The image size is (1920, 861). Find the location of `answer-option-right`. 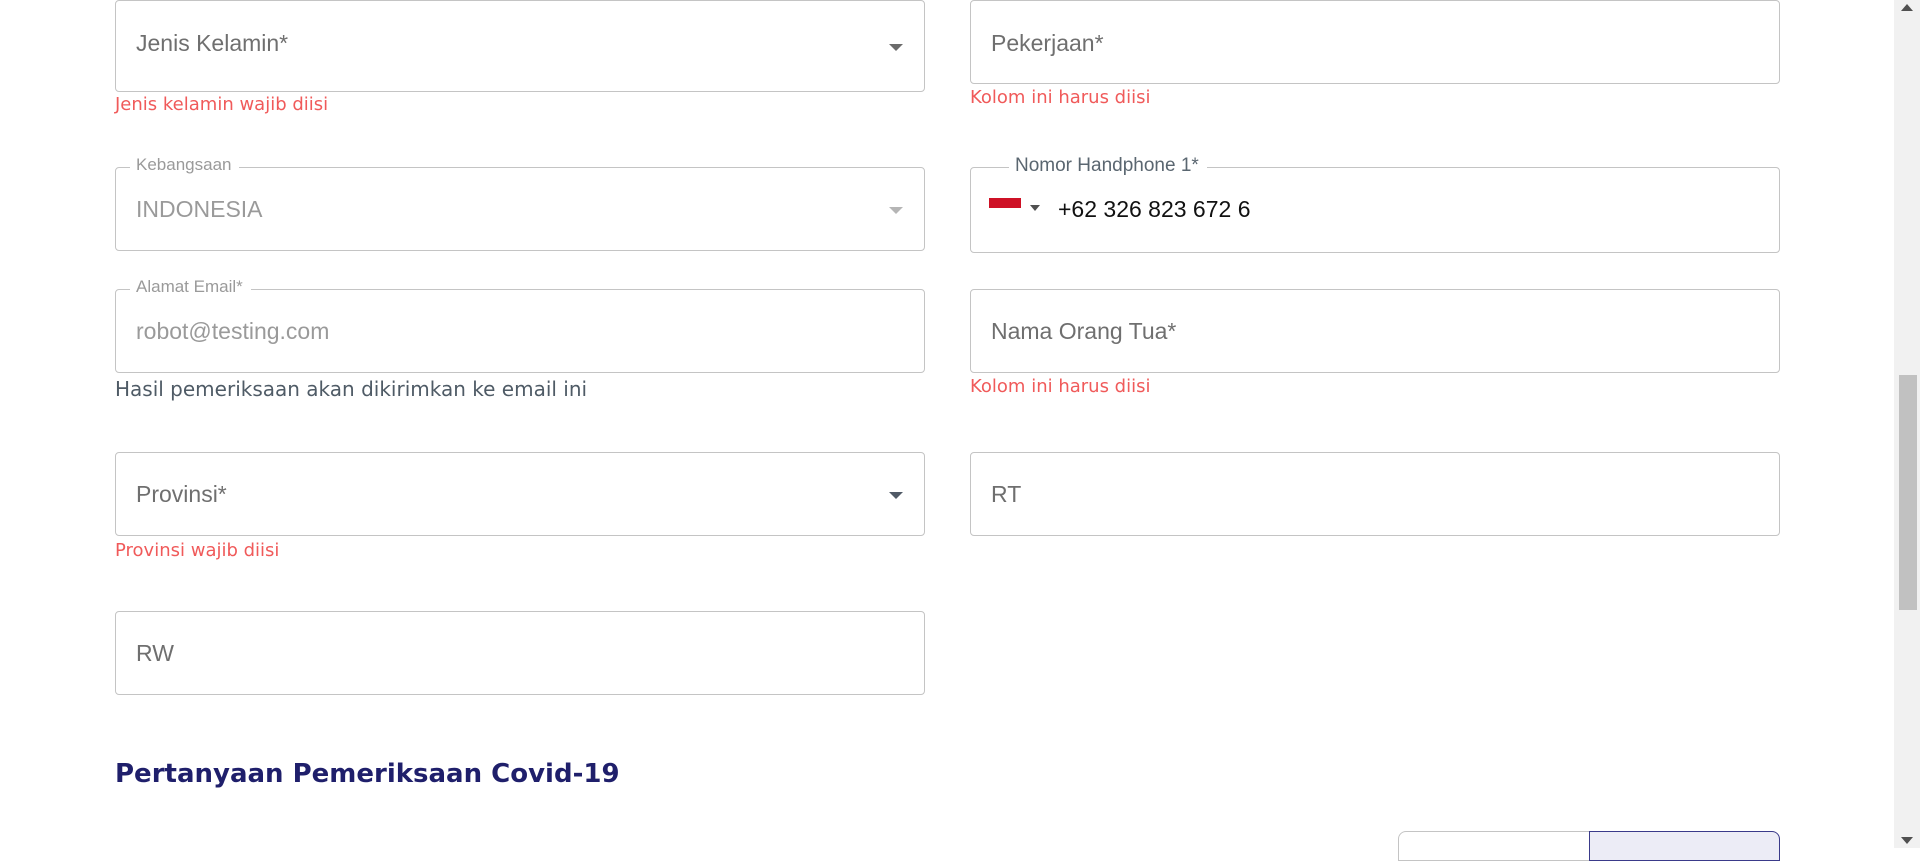

answer-option-right is located at coordinates (1684, 846).